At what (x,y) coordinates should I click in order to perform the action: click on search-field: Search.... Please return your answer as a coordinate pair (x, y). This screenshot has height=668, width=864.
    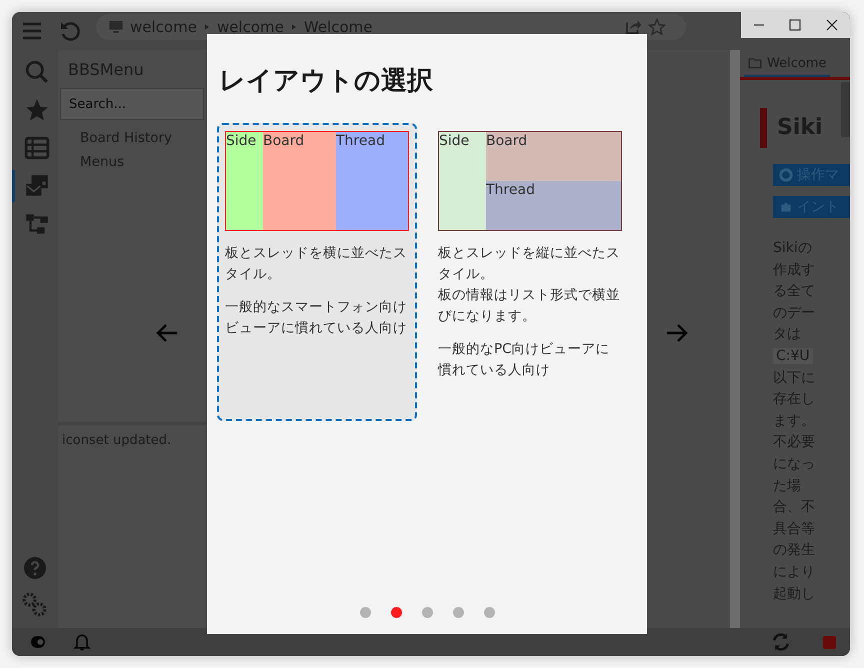
    Looking at the image, I should click on (132, 104).